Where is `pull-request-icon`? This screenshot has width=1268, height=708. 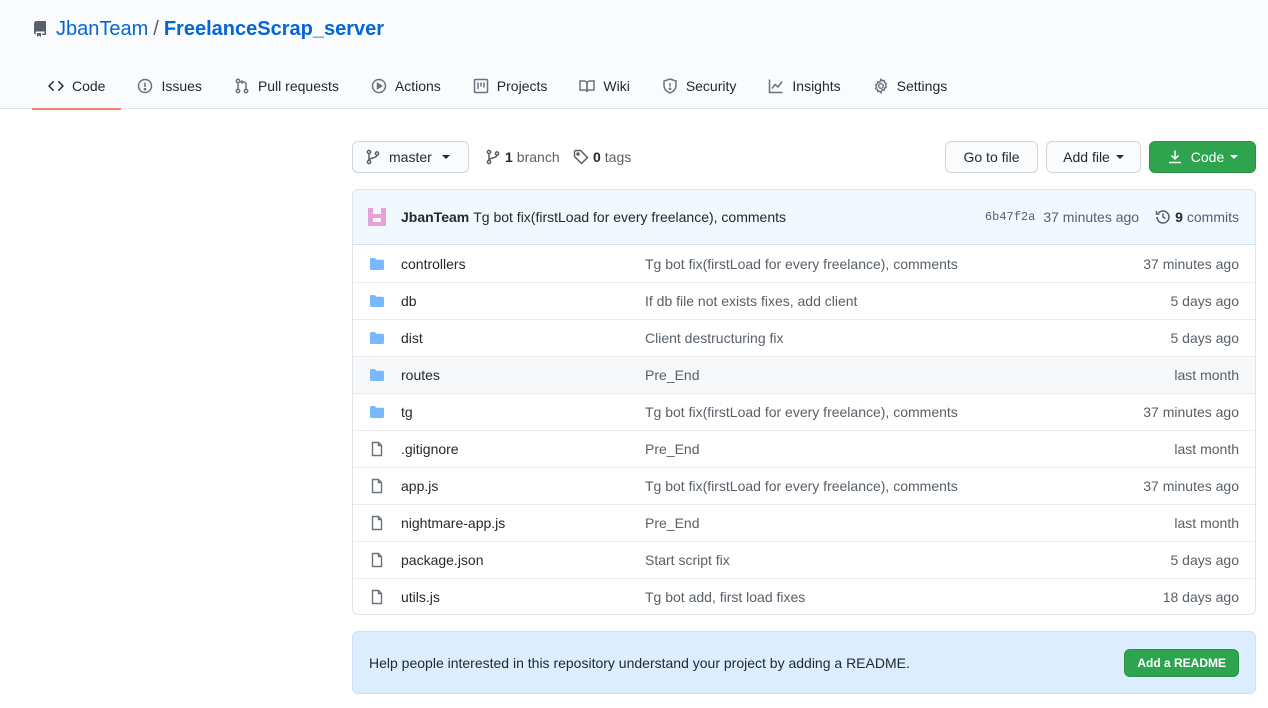
pull-request-icon is located at coordinates (242, 85).